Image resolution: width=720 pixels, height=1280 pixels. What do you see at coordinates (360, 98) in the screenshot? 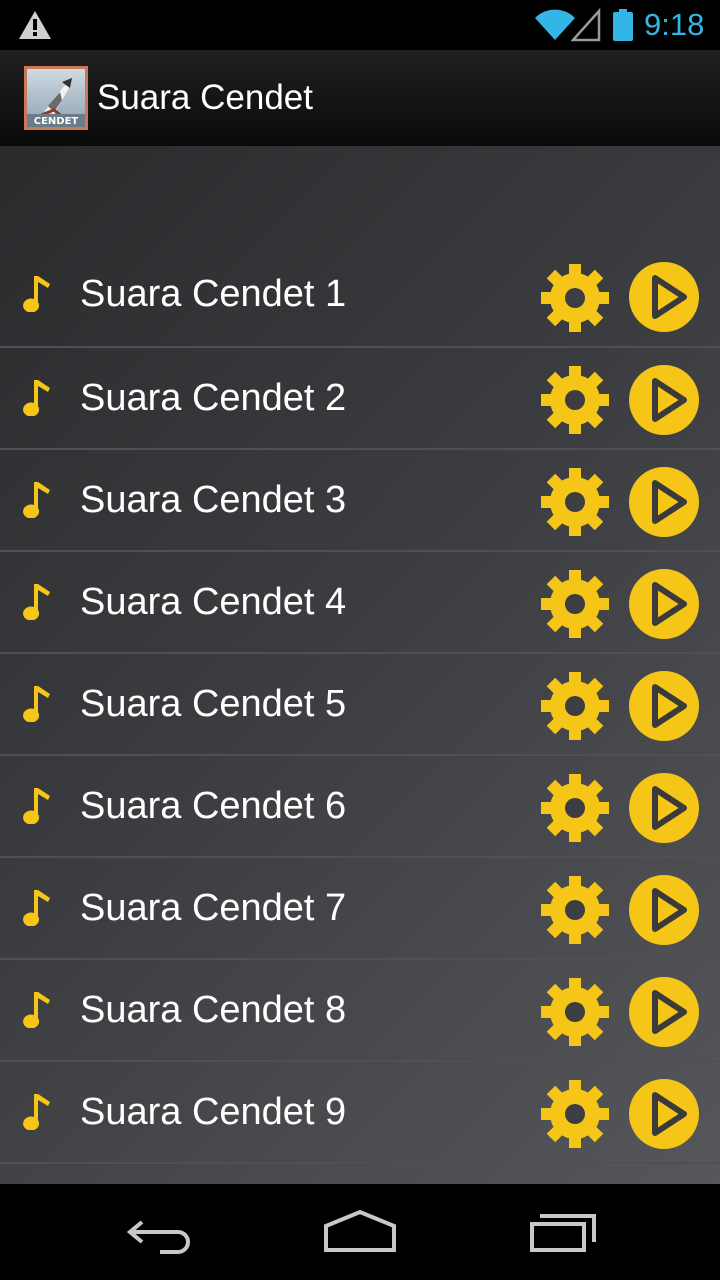
I see `action-bar: CENDET Suara Cendet` at bounding box center [360, 98].